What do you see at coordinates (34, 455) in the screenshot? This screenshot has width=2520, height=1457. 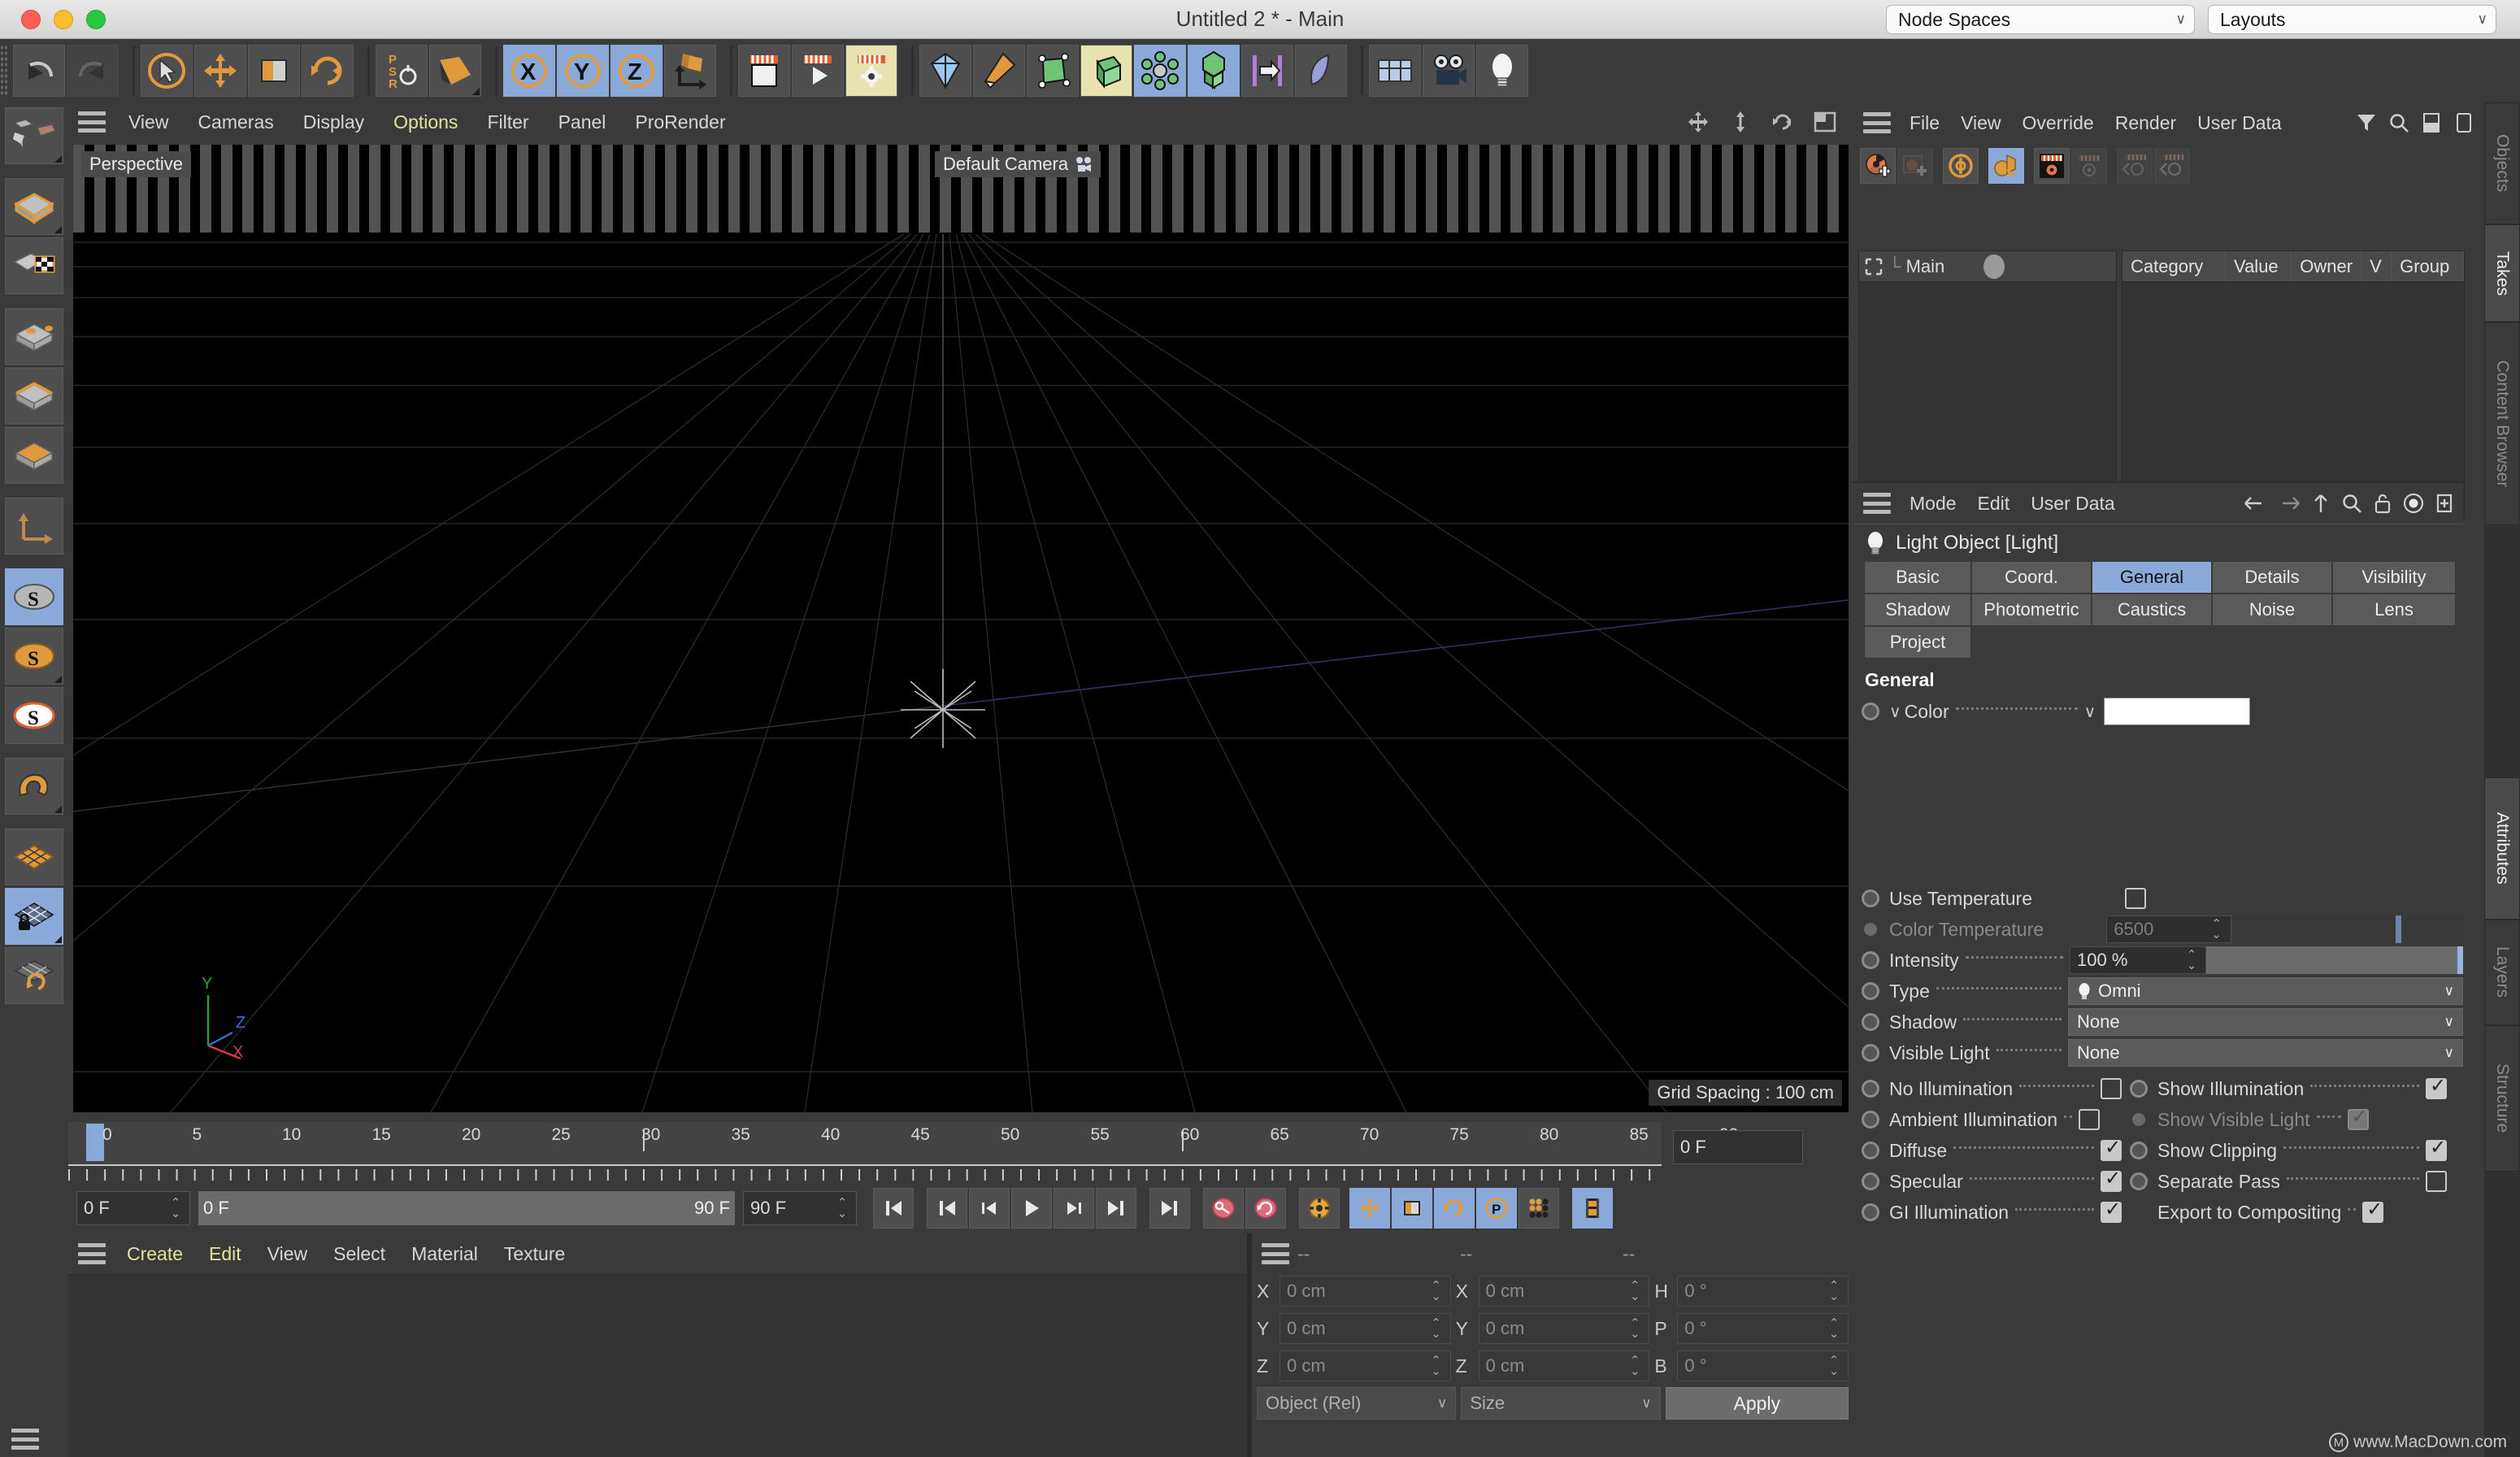 I see `polygon-mode-icon` at bounding box center [34, 455].